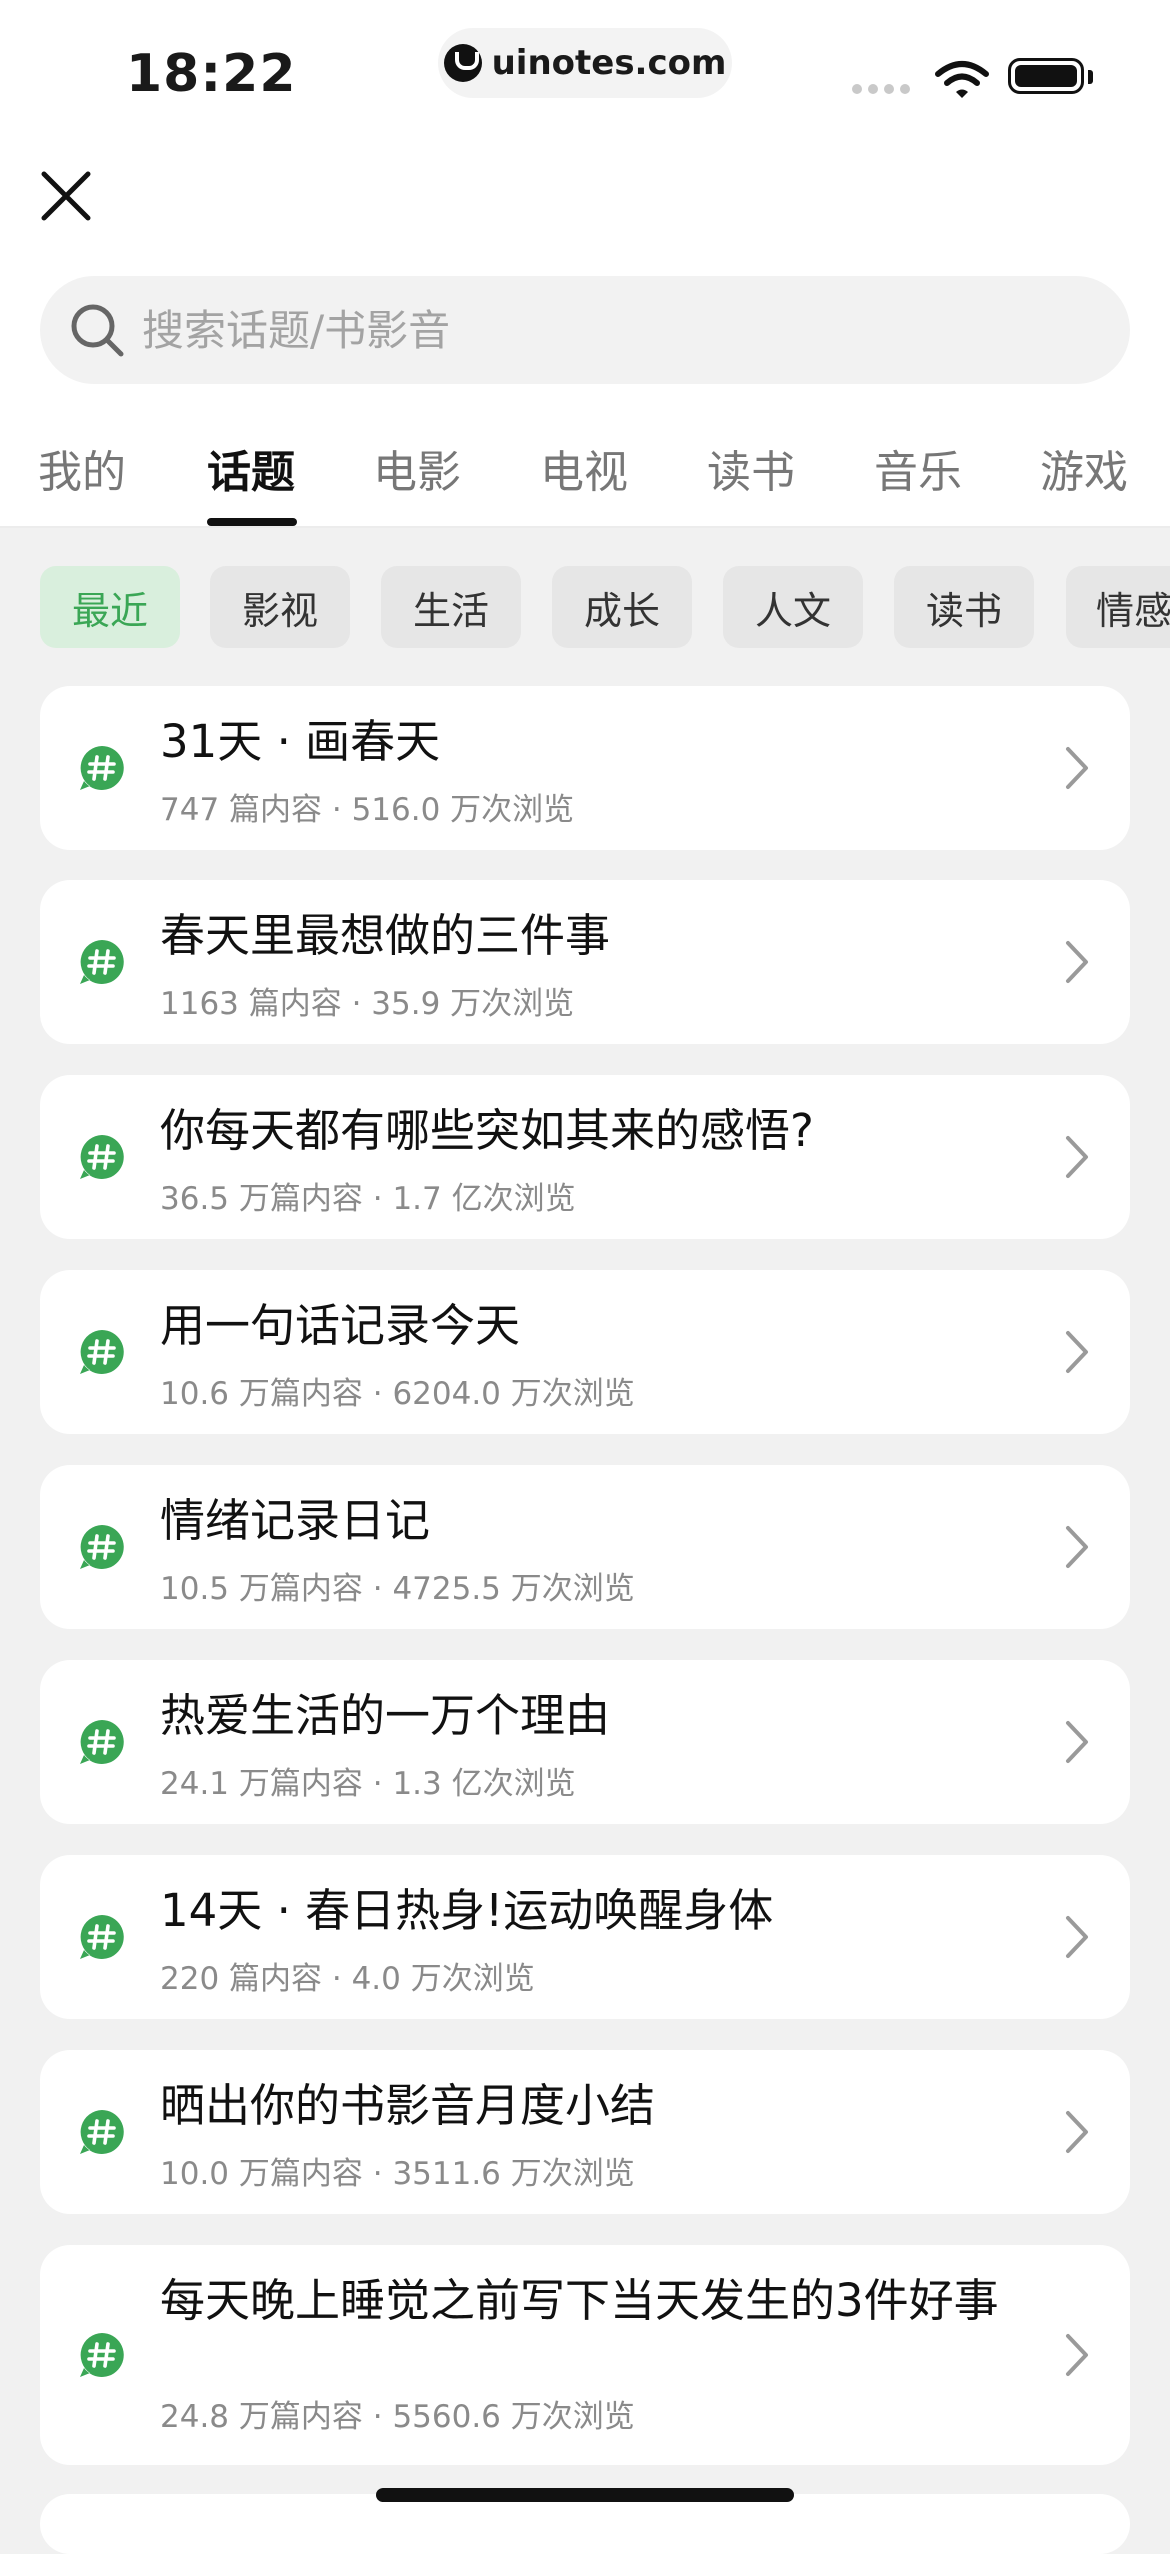 The height and width of the screenshot is (2554, 1170). I want to click on list-item-partial, so click(585, 2524).